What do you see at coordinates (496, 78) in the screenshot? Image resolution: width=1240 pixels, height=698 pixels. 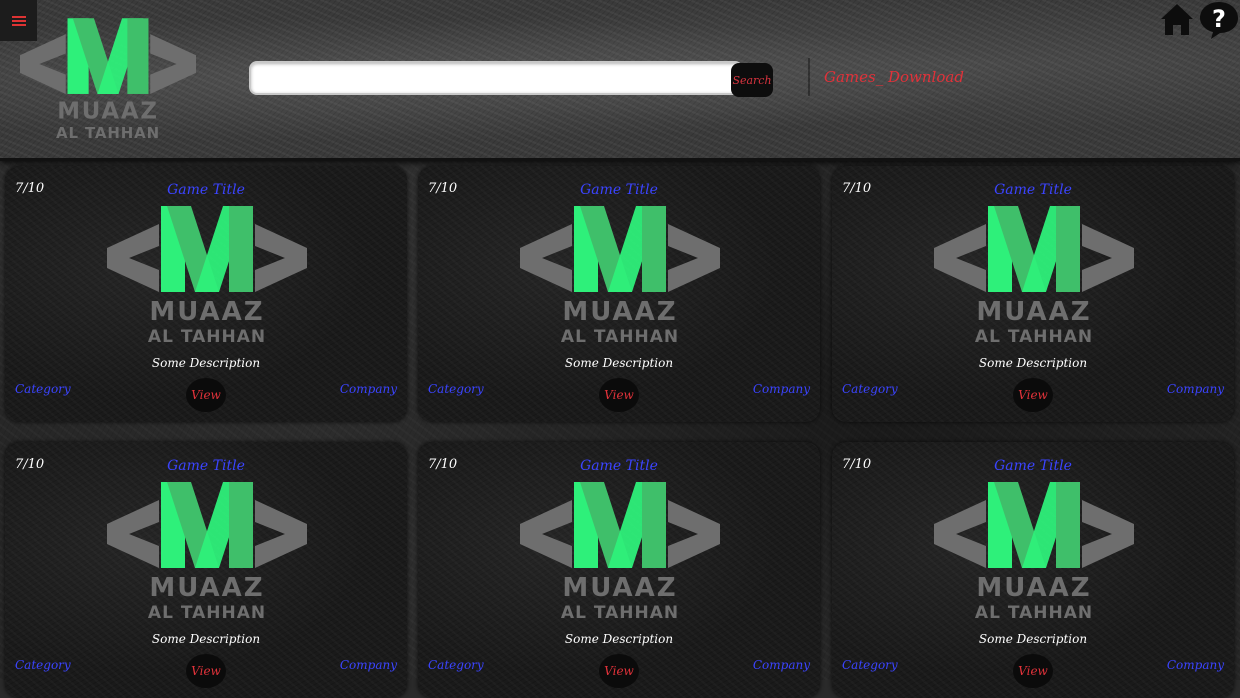 I see `search-input` at bounding box center [496, 78].